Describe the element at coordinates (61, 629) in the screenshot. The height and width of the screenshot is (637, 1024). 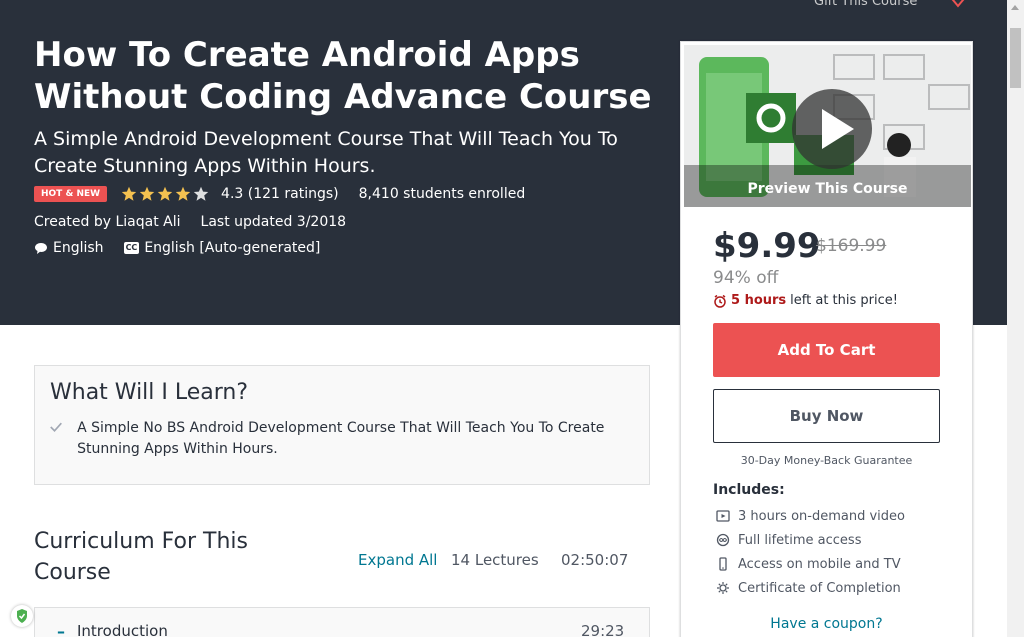
I see `collapse-icon: –` at that location.